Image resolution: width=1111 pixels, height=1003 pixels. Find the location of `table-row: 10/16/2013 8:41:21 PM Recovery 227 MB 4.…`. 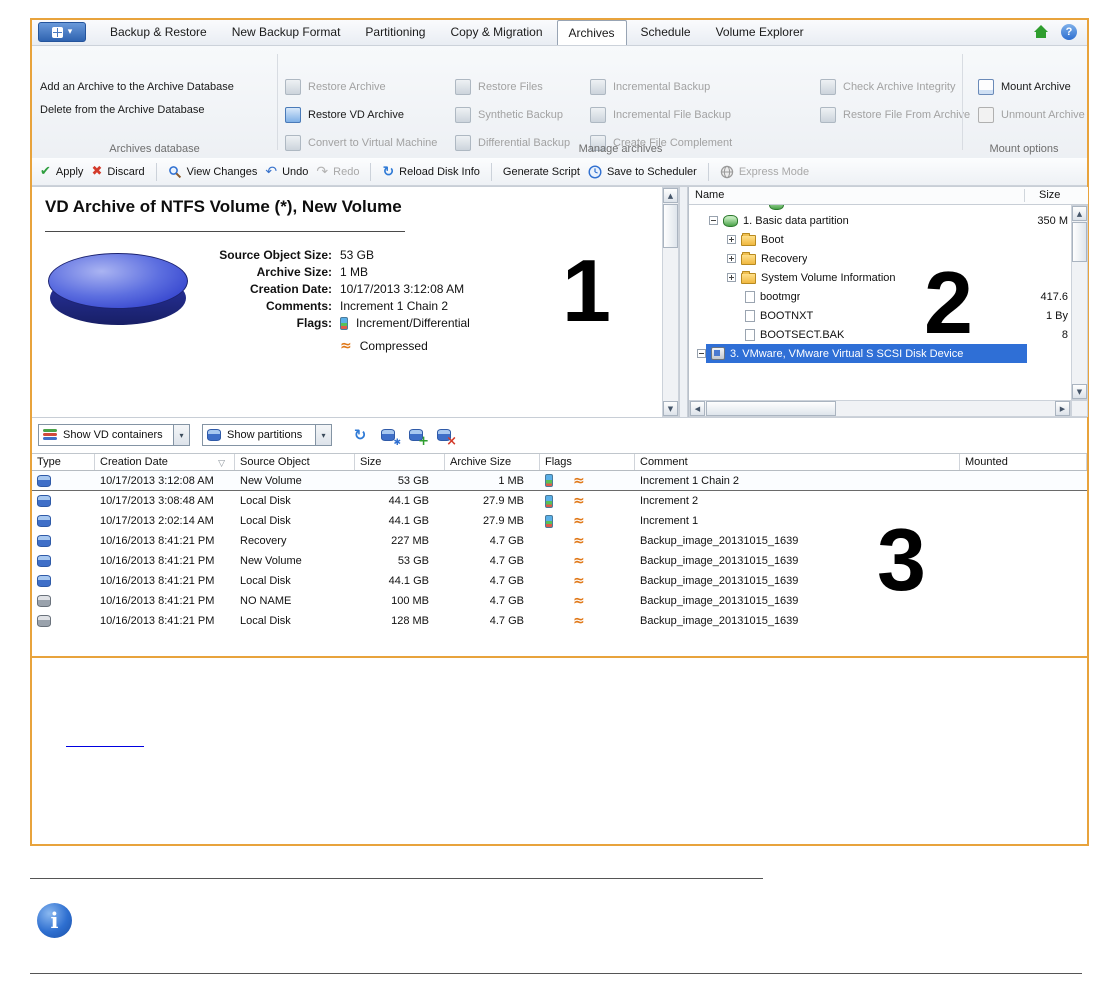

table-row: 10/16/2013 8:41:21 PM Recovery 227 MB 4.… is located at coordinates (559, 541).